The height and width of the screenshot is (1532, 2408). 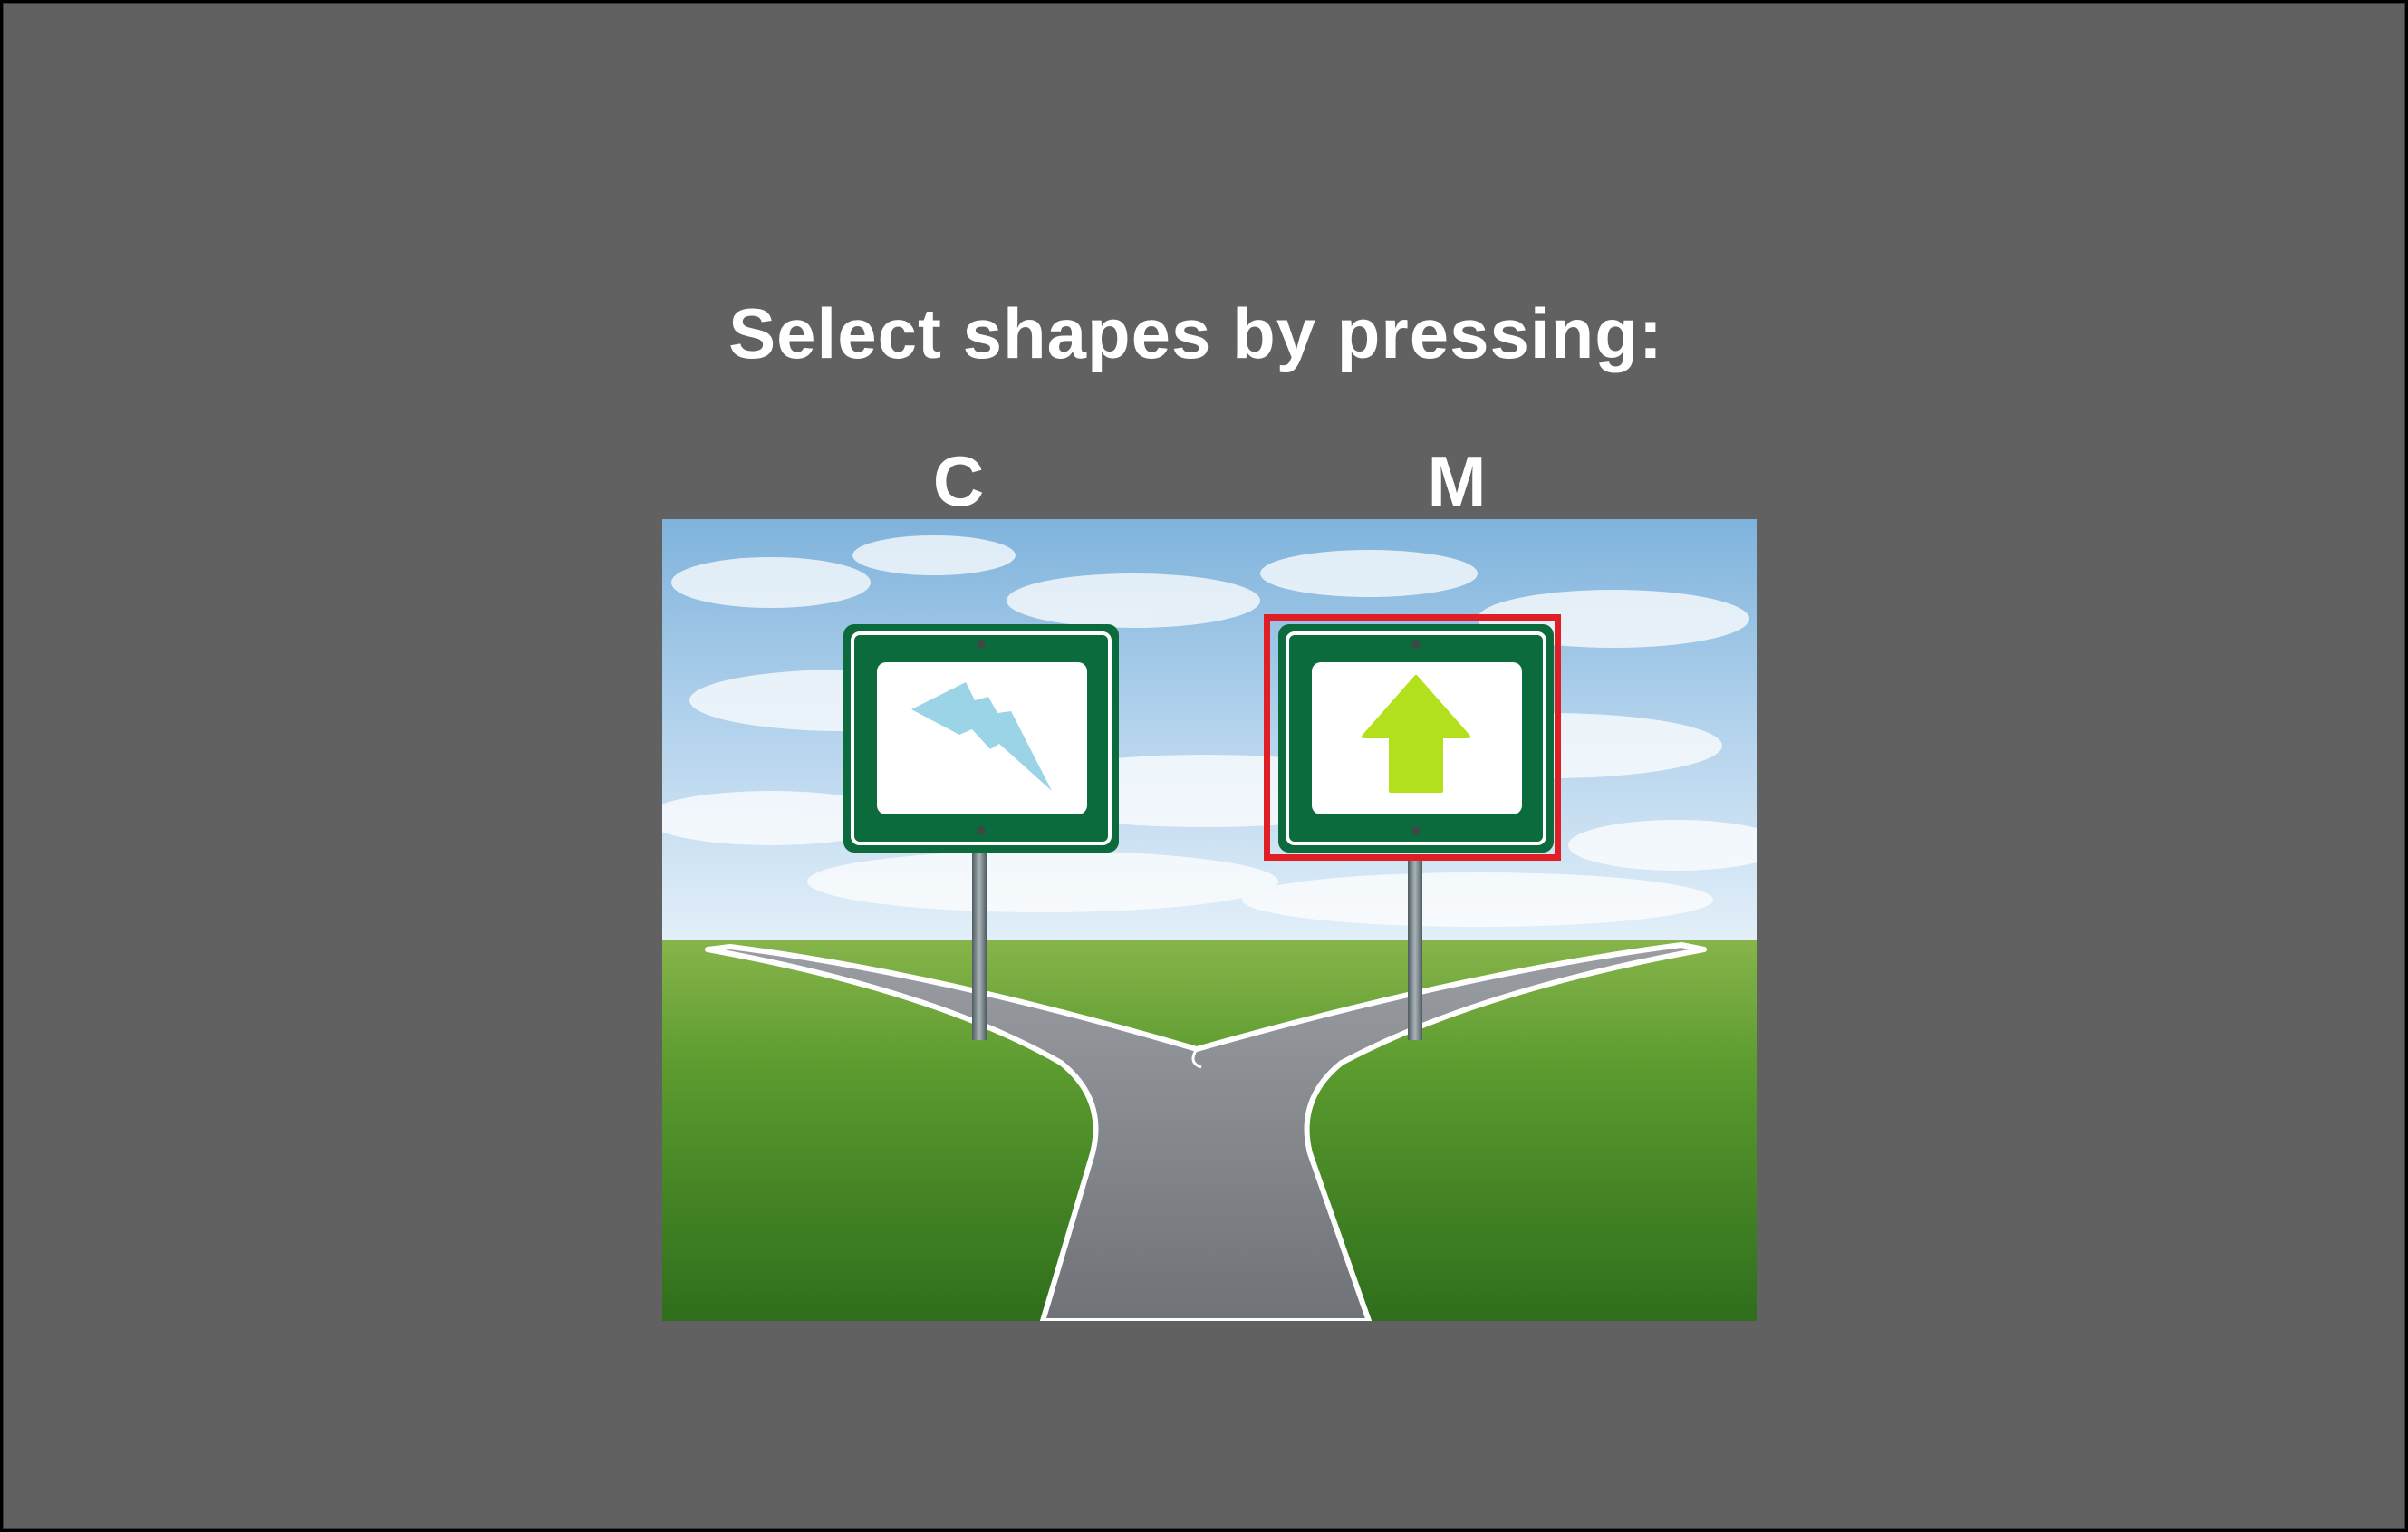 What do you see at coordinates (1412, 737) in the screenshot?
I see `selection-outline` at bounding box center [1412, 737].